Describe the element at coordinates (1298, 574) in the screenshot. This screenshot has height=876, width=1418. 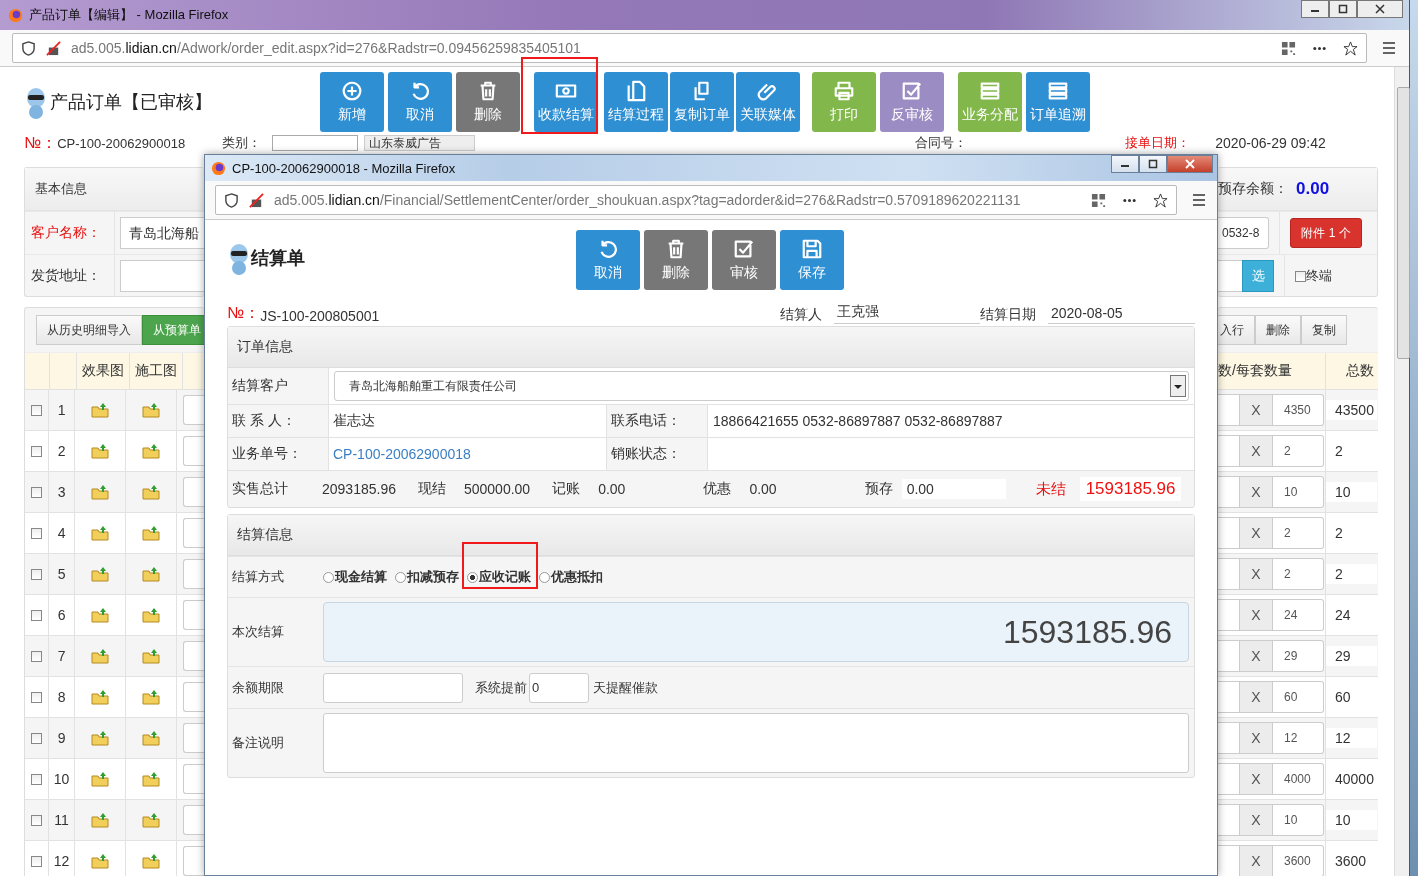
I see `quantity-field: 2` at that location.